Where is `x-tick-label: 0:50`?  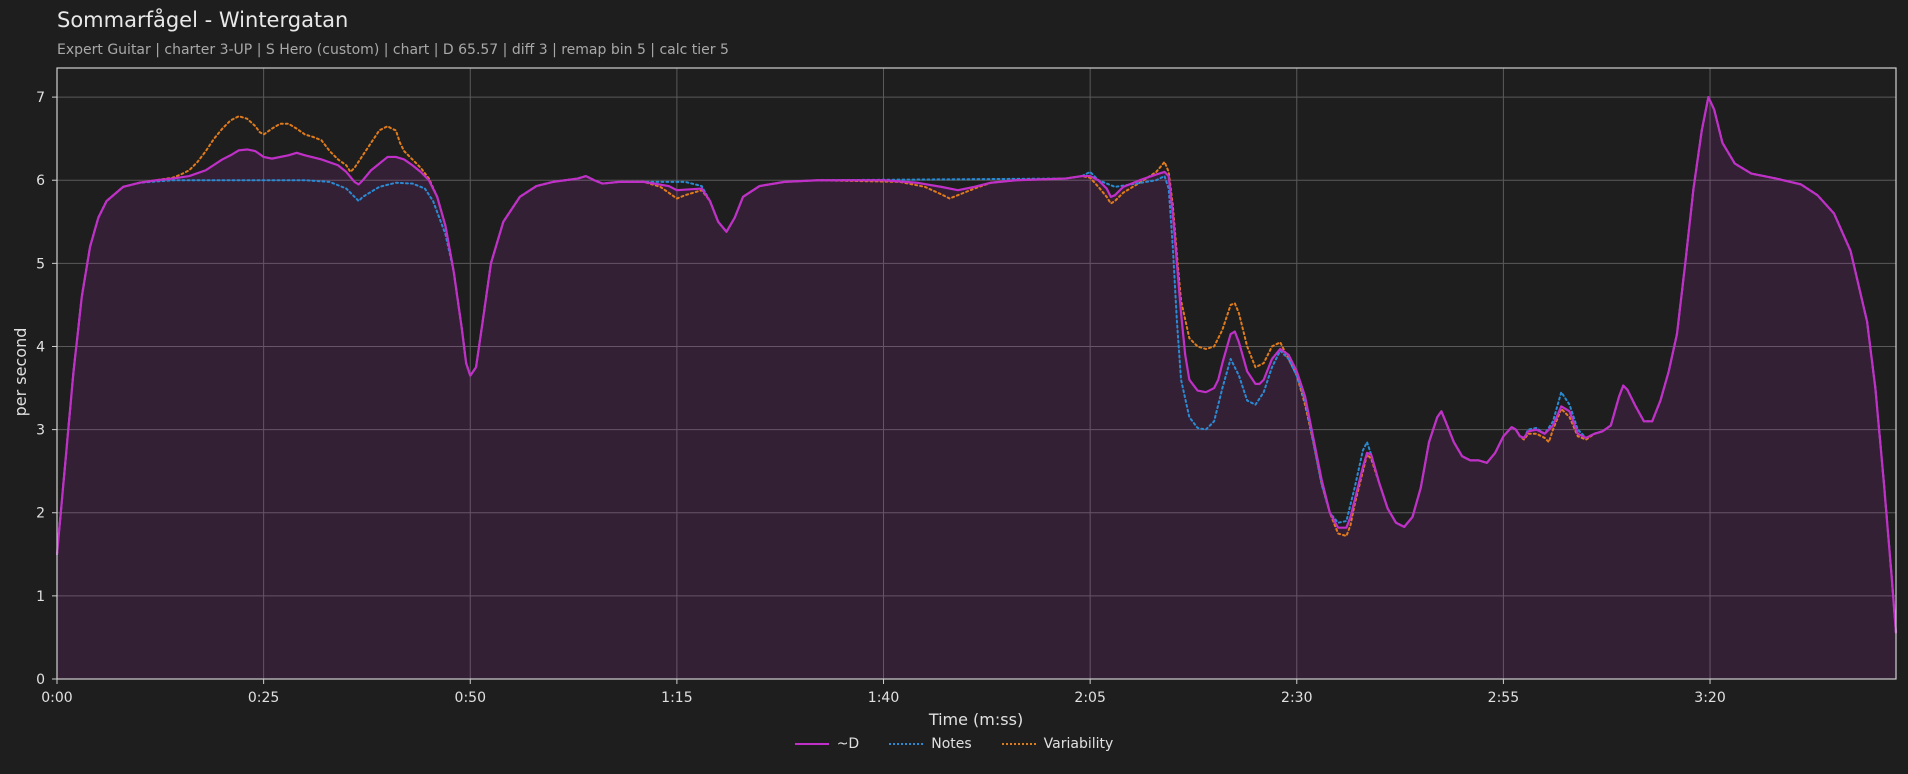 x-tick-label: 0:50 is located at coordinates (470, 698).